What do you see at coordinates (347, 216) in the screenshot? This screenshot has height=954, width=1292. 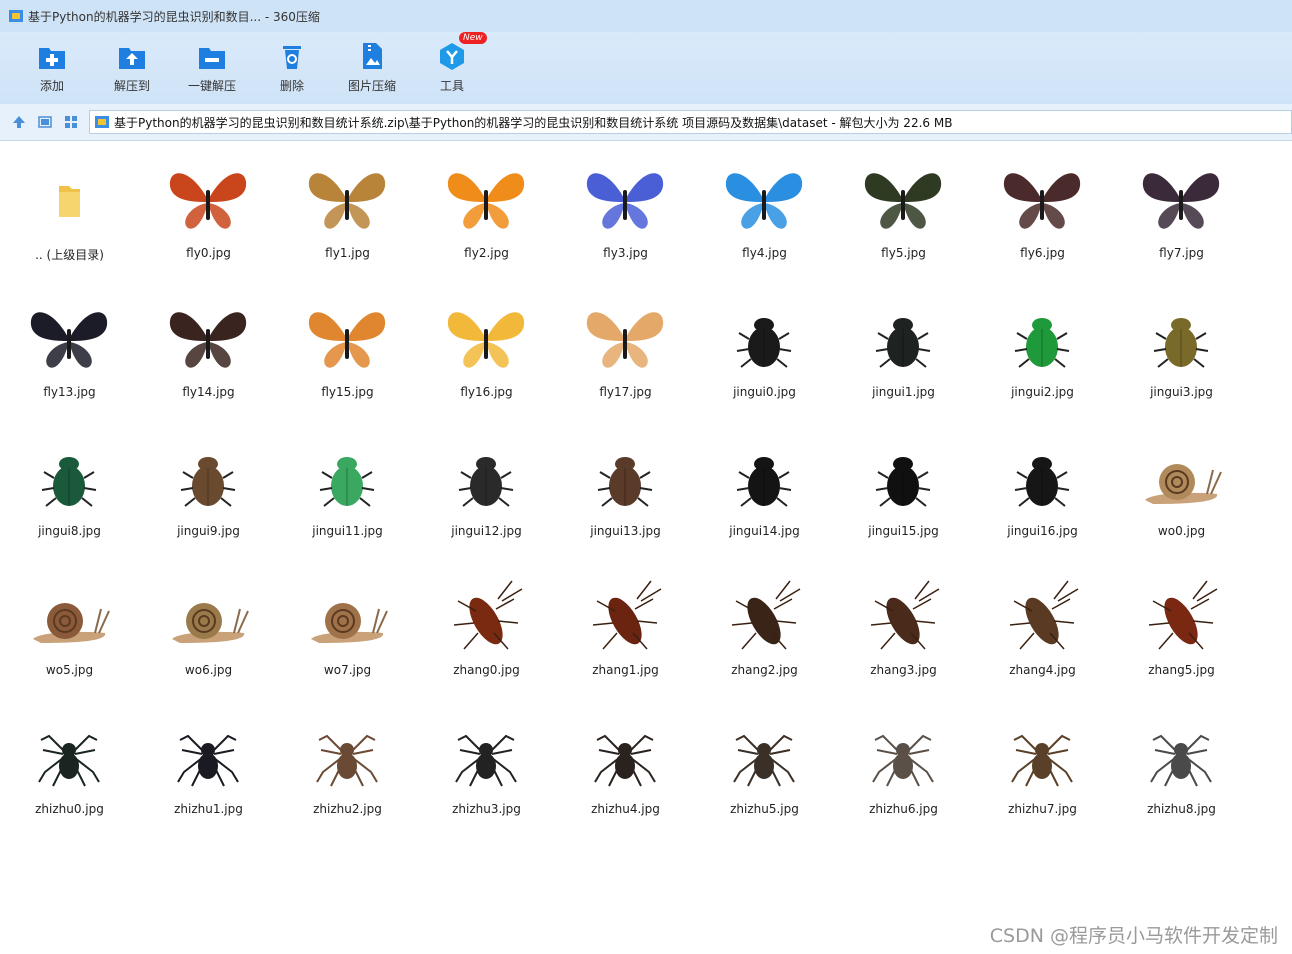 I see `file-item: fly1.jpg` at bounding box center [347, 216].